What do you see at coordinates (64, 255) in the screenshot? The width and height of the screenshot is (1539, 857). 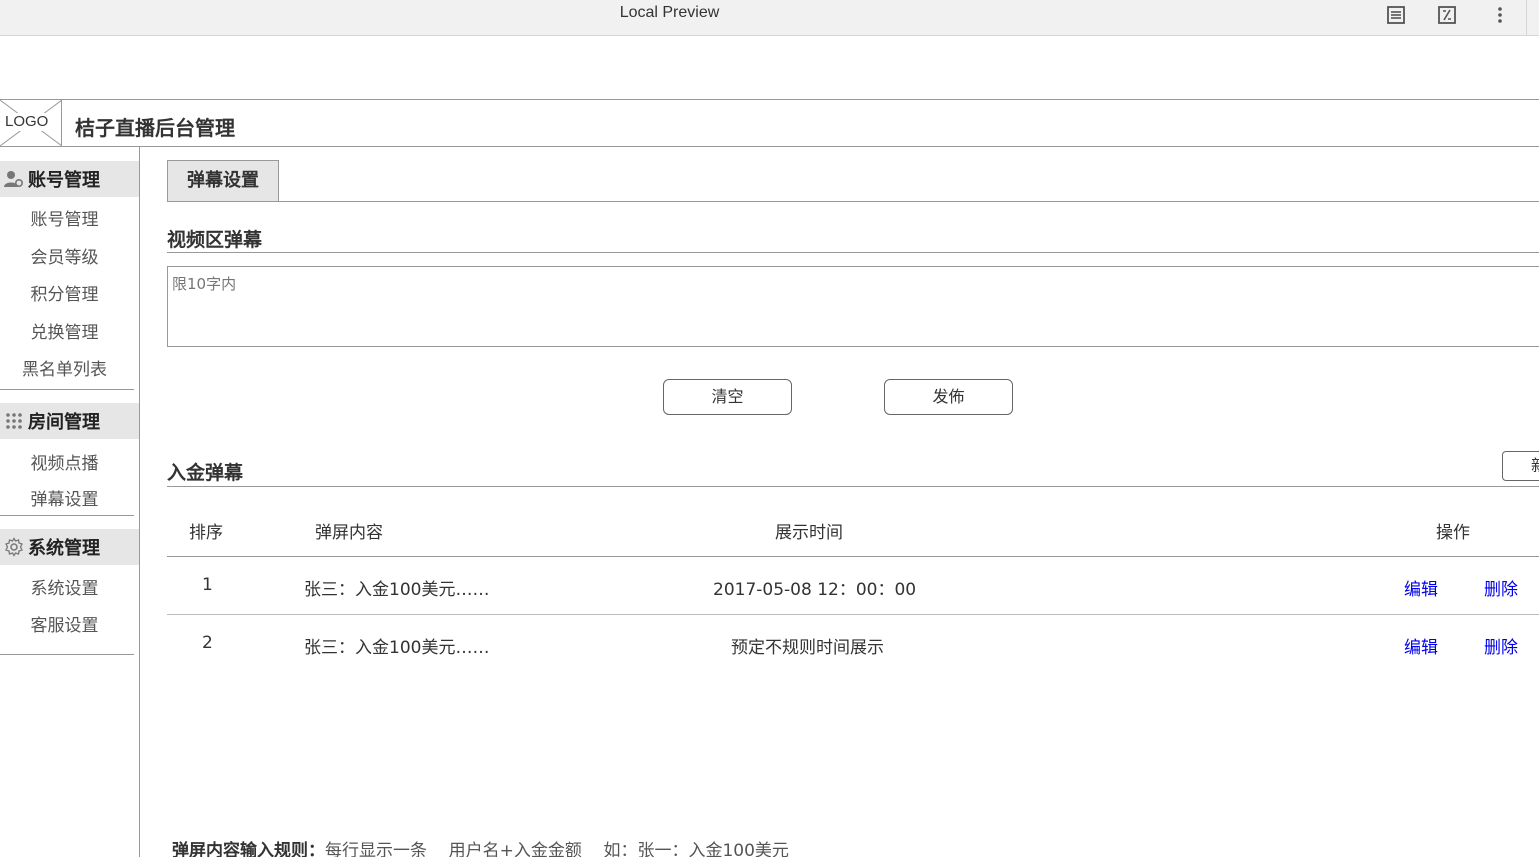 I see `sidebar-item-member-level: 会员等级` at bounding box center [64, 255].